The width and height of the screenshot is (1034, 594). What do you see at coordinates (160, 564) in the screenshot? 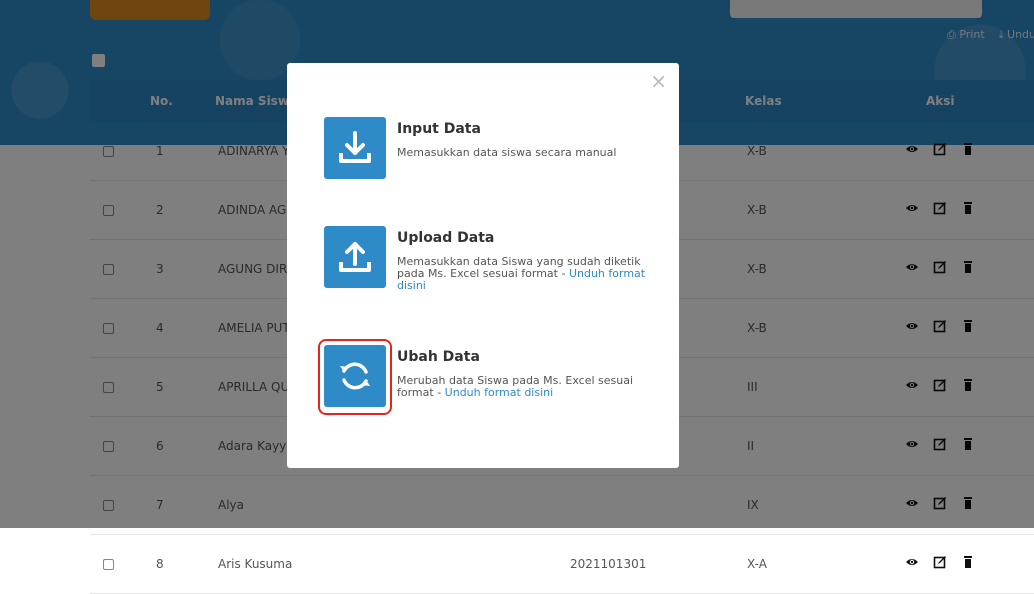
I see `row-no: 8` at bounding box center [160, 564].